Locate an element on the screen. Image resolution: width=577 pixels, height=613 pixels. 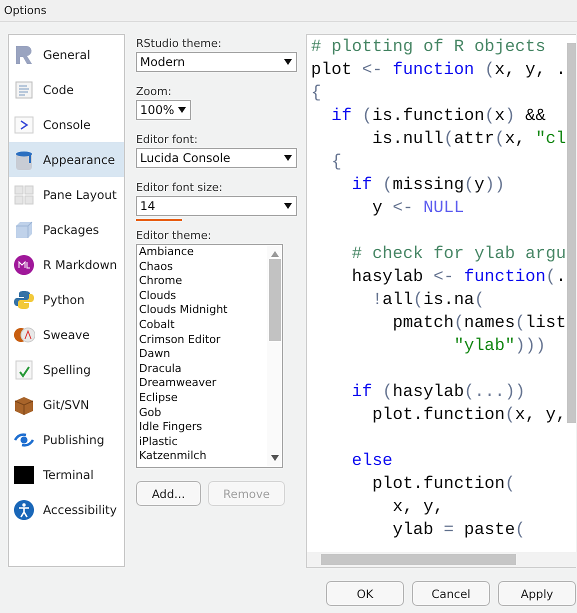
sidebar-item: Packages is located at coordinates (66, 229).